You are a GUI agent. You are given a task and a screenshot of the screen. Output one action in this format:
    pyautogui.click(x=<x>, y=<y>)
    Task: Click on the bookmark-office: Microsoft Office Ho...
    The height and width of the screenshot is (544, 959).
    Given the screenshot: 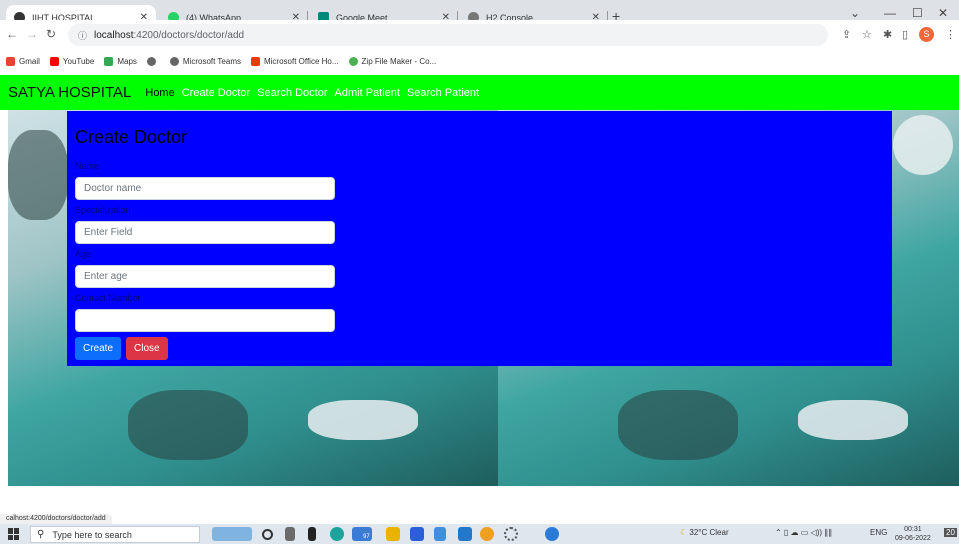 What is the action you would take?
    pyautogui.click(x=294, y=61)
    